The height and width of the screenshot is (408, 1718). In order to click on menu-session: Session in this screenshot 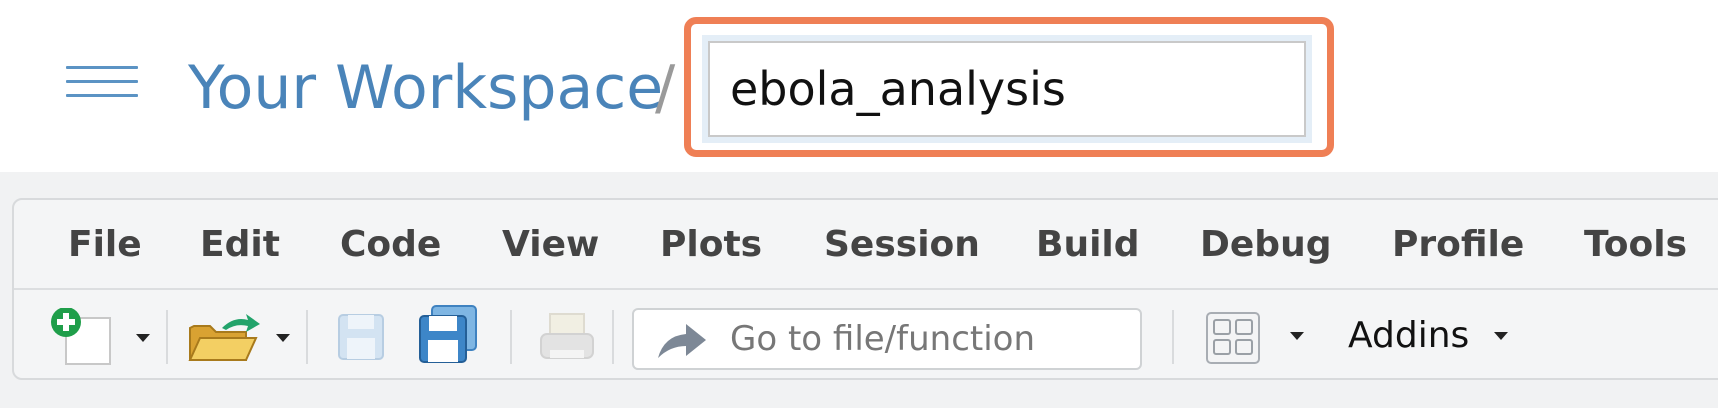, I will do `click(902, 245)`.